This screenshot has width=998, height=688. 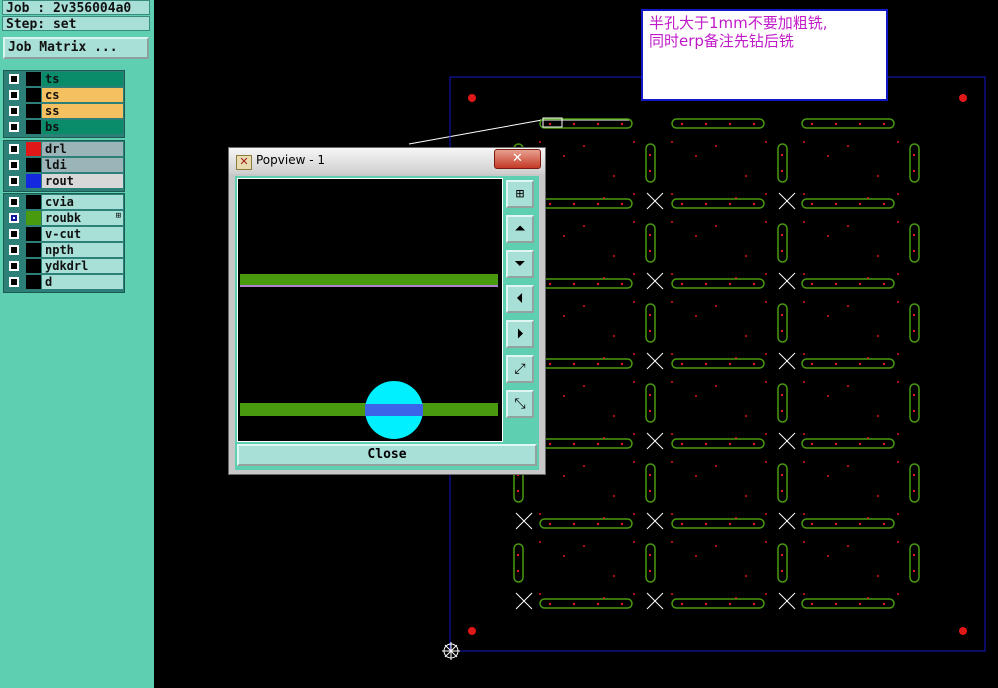 I want to click on tooling-hole, so click(x=963, y=98).